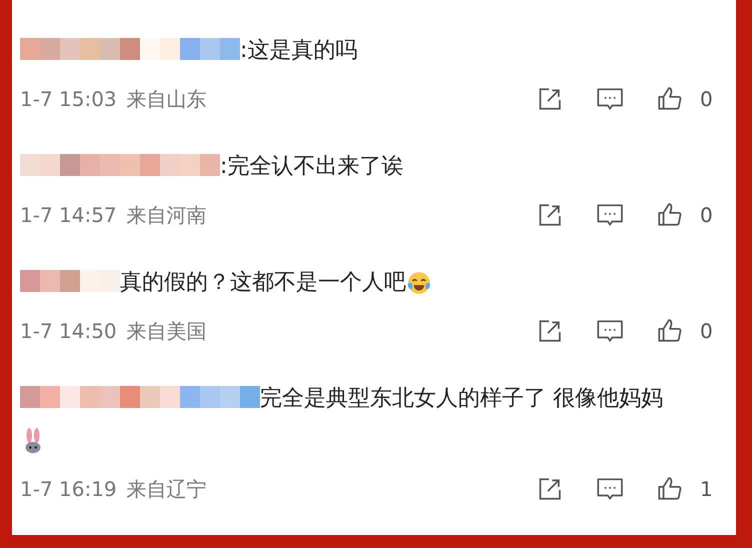  What do you see at coordinates (68, 331) in the screenshot?
I see `comment-time: 1-7 14:50` at bounding box center [68, 331].